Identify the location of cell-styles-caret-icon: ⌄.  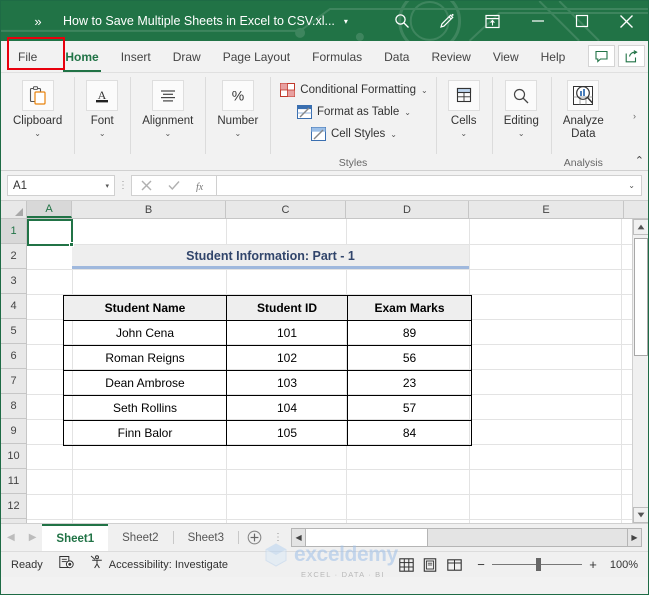
(393, 134).